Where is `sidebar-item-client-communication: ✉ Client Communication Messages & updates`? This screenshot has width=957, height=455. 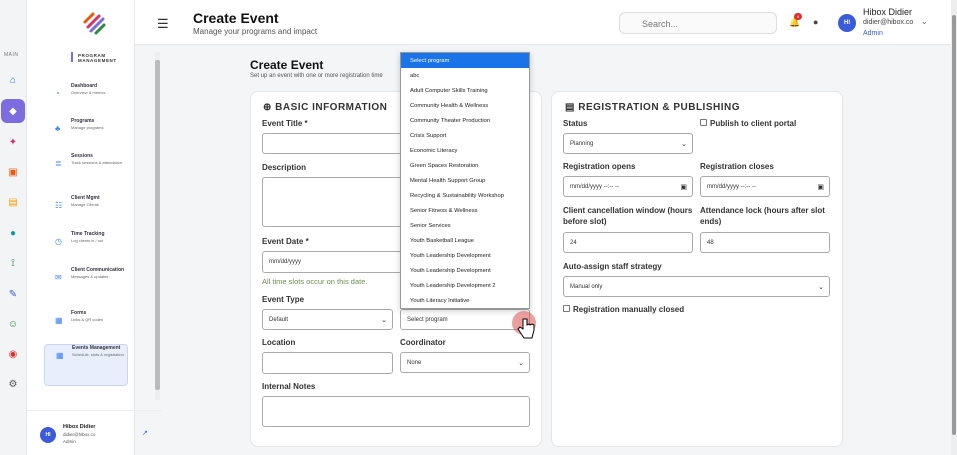 sidebar-item-client-communication: ✉ Client Communication Messages & updates is located at coordinates (86, 281).